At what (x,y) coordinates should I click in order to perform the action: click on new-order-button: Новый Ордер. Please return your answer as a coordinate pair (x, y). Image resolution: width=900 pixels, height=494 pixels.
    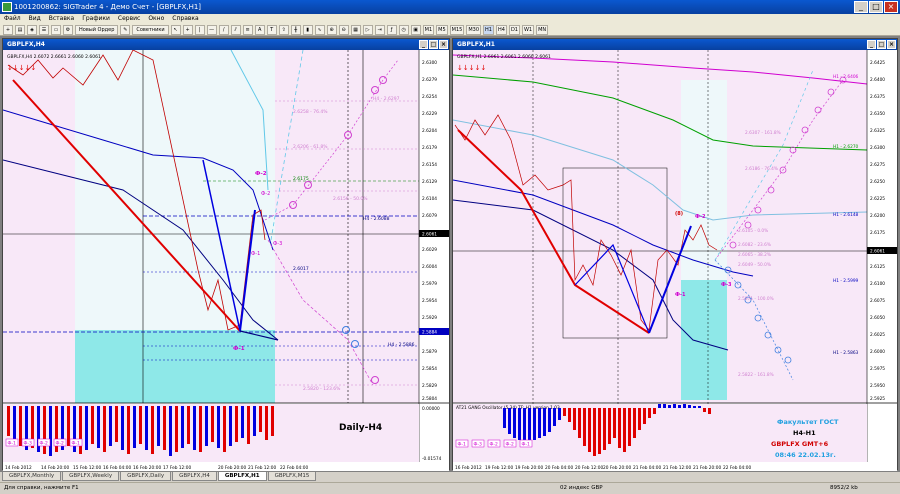
    Looking at the image, I should click on (97, 29).